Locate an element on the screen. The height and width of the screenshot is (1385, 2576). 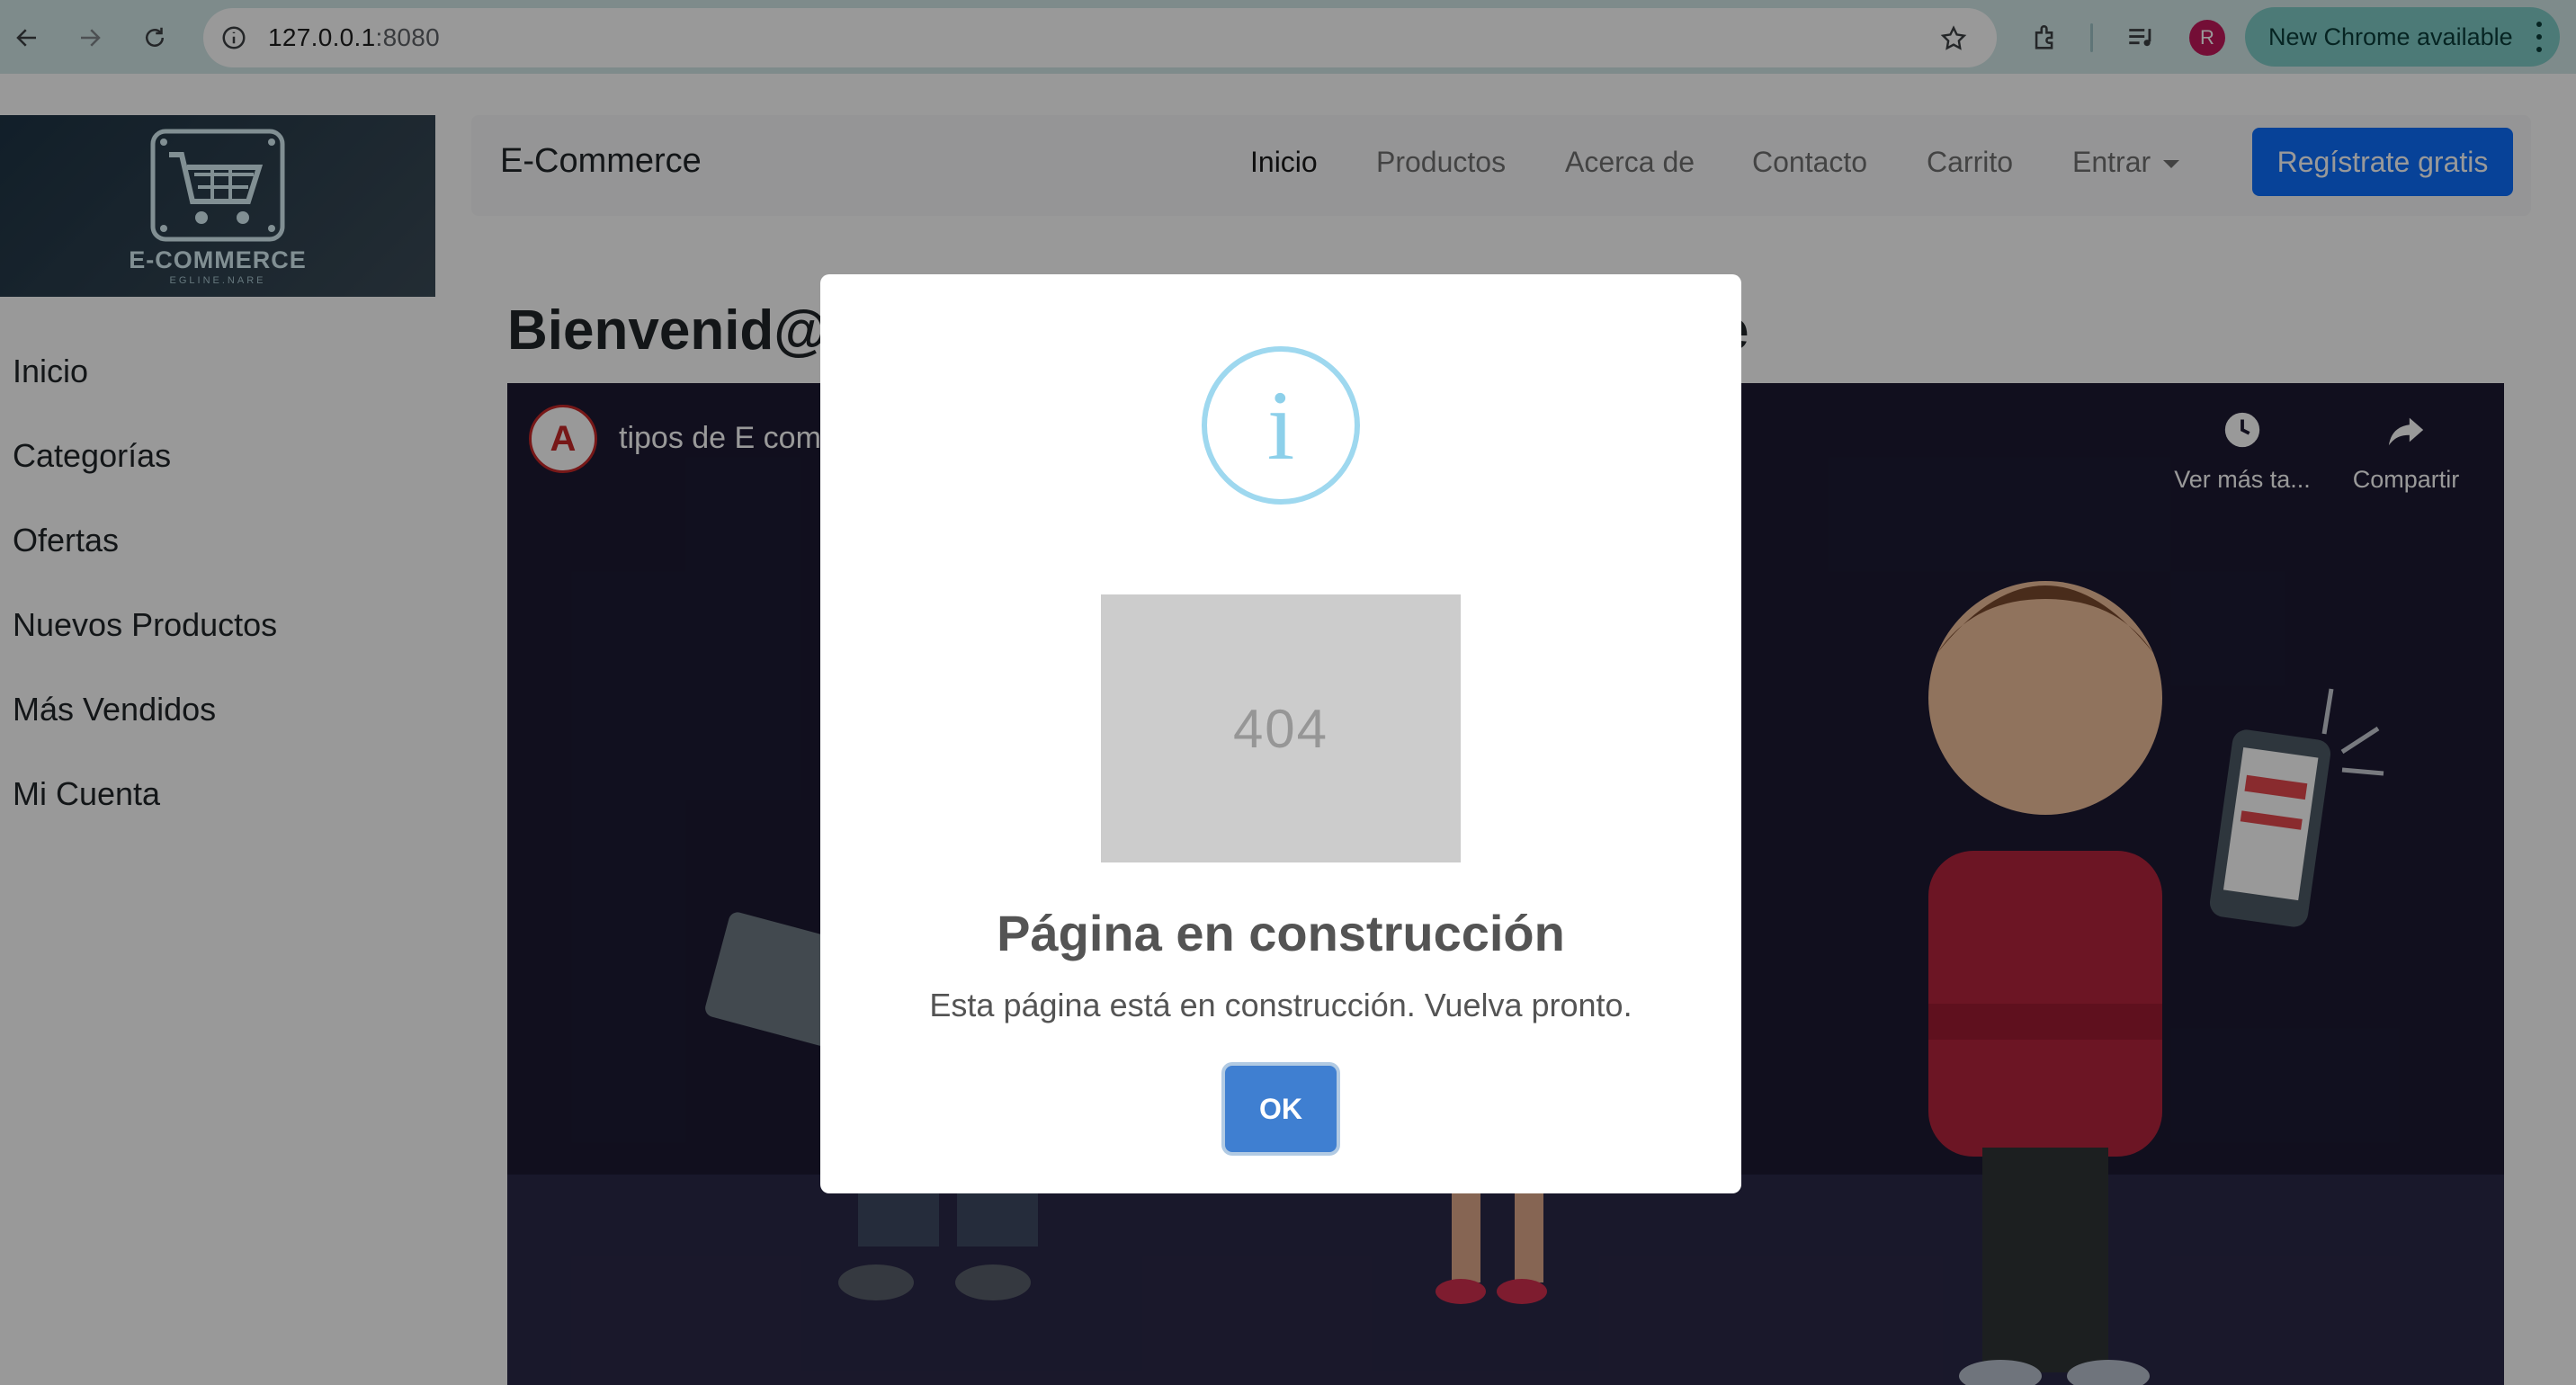
ok-button: OK is located at coordinates (1281, 1109).